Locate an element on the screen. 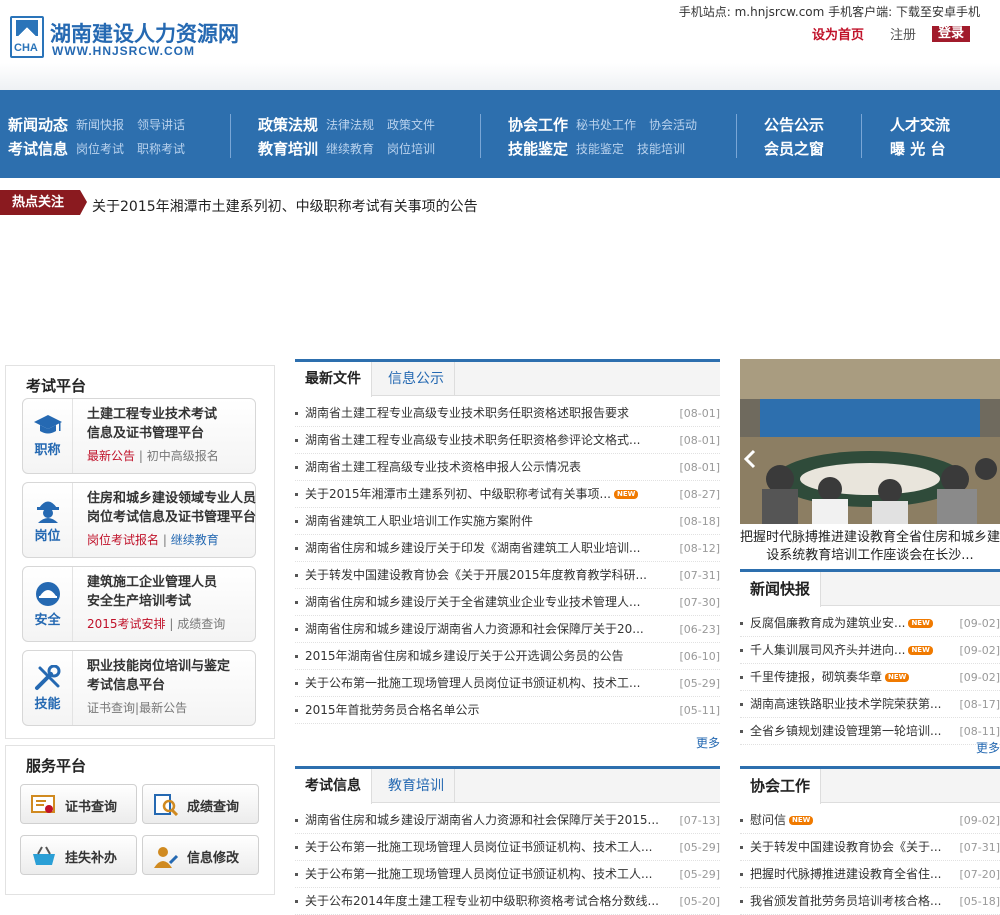 The image size is (1000, 915). list-item: 2015年首批劳务员合格名单公示 [05-11] is located at coordinates (507, 710).